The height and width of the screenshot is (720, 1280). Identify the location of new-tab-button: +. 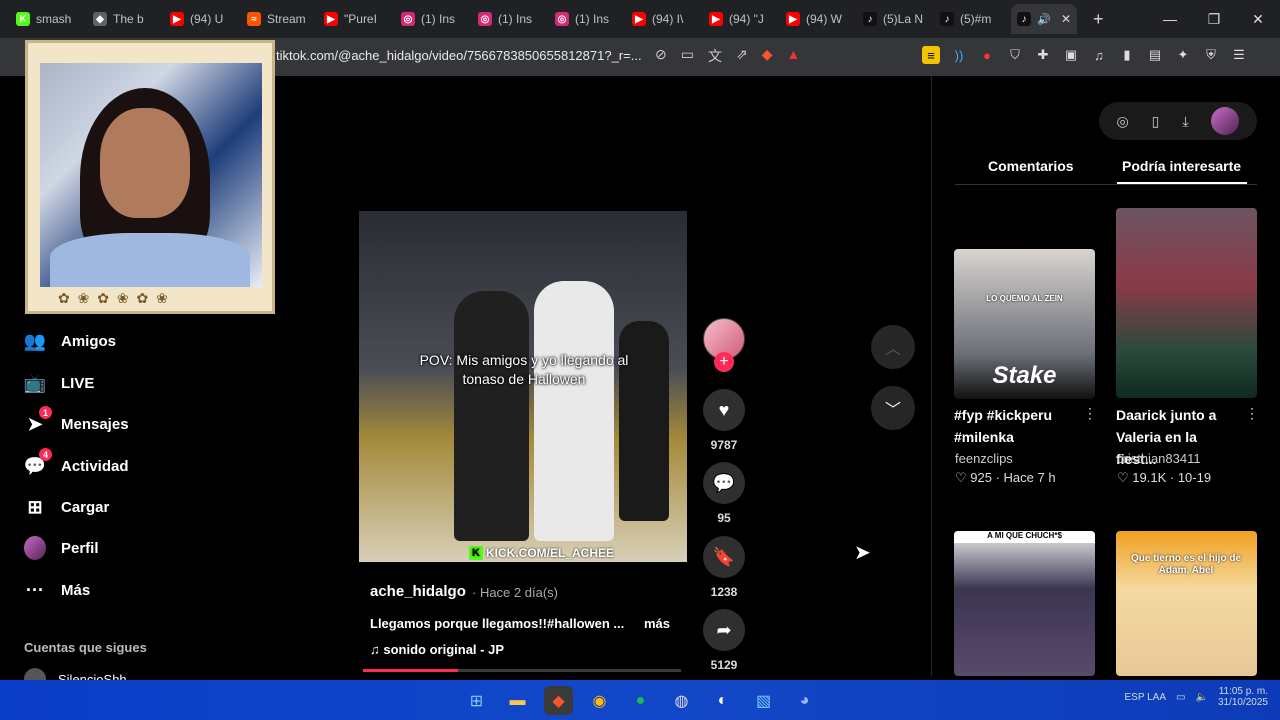
(1098, 19).